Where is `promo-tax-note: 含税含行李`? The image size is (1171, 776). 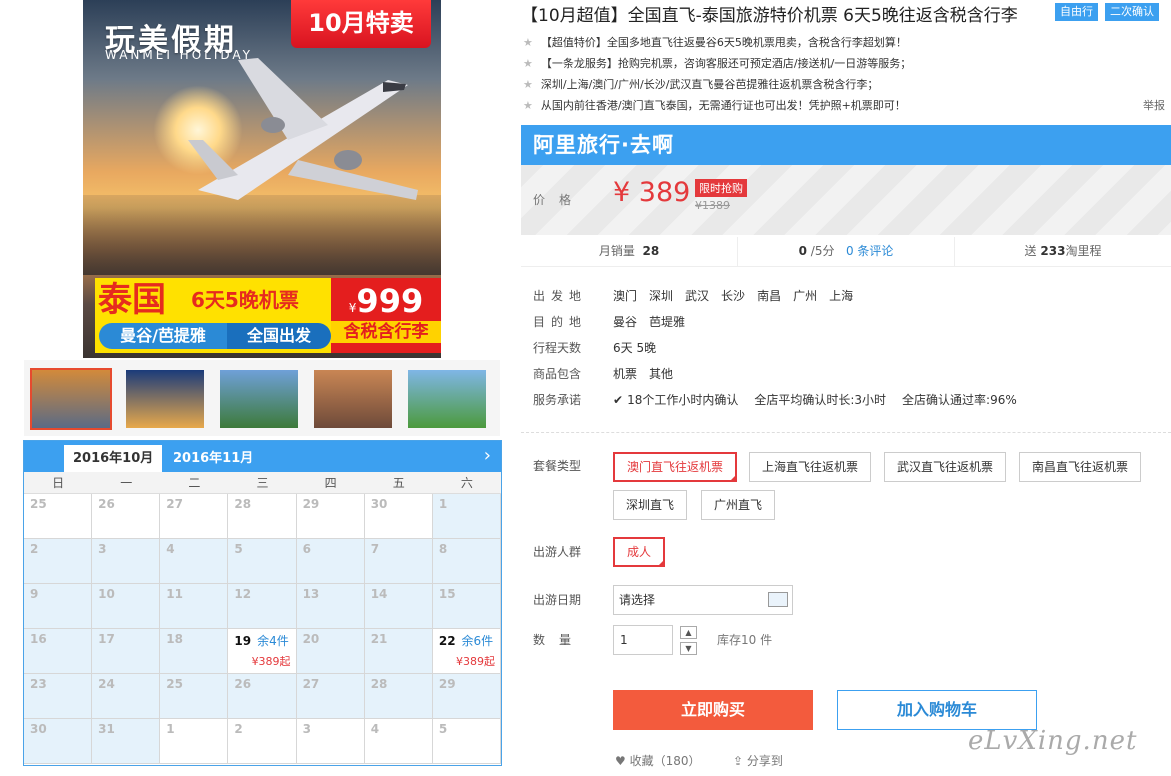 promo-tax-note: 含税含行李 is located at coordinates (386, 332).